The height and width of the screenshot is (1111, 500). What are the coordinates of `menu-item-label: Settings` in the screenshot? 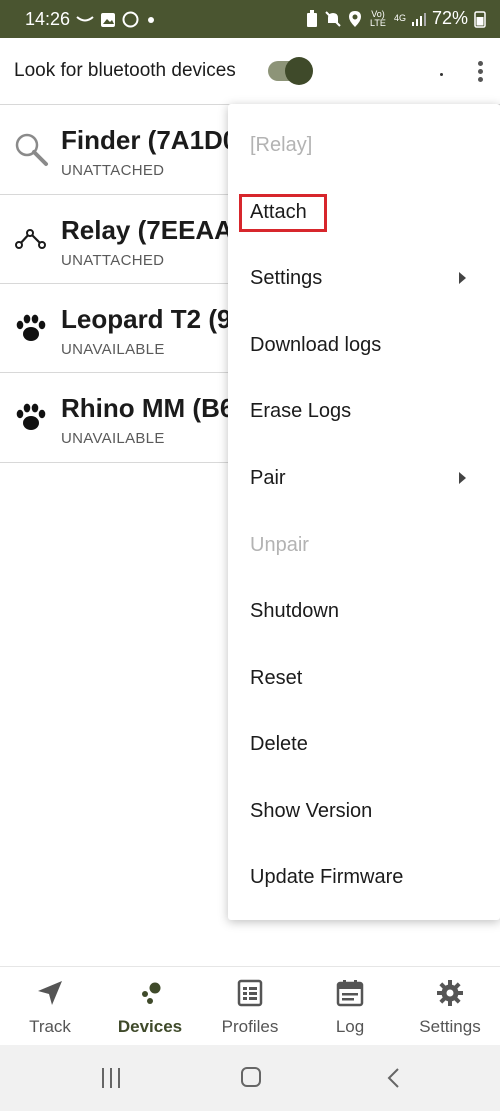 It's located at (286, 278).